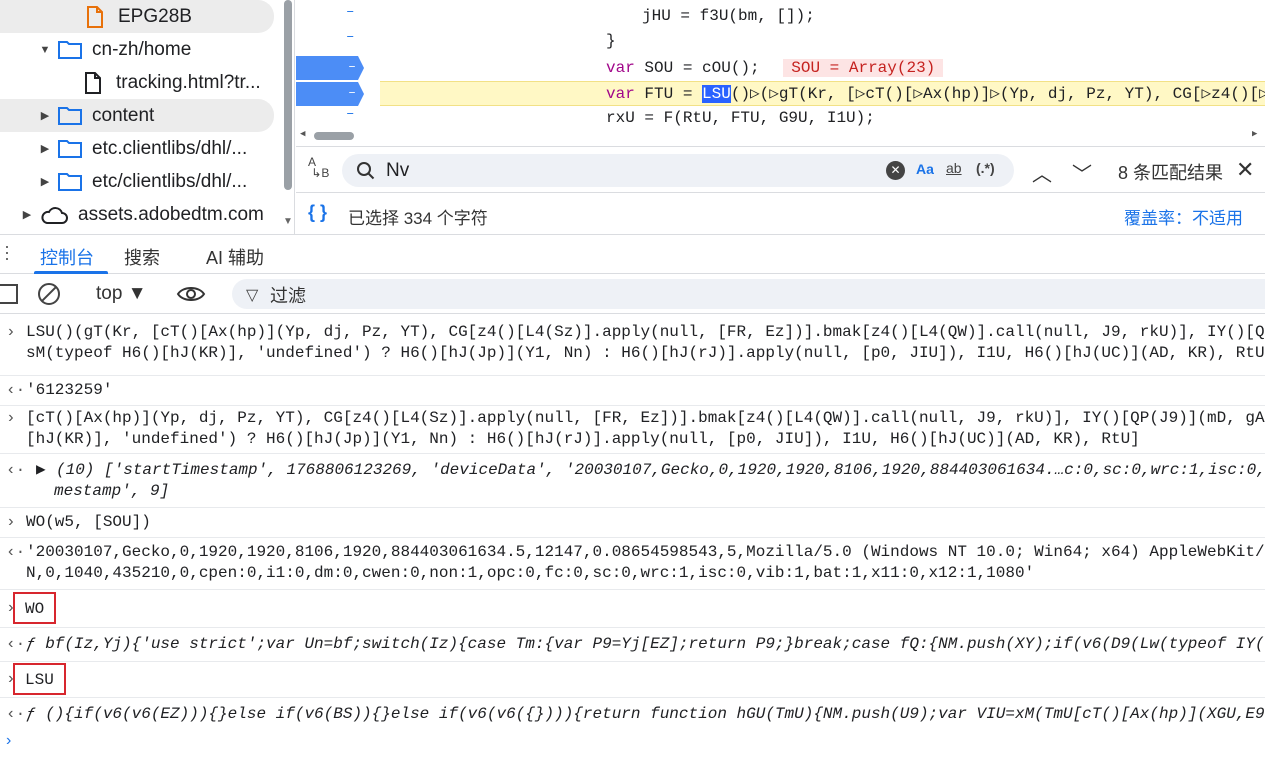 The height and width of the screenshot is (782, 1265). What do you see at coordinates (632, 609) in the screenshot?
I see `console-input-entry: › WO` at bounding box center [632, 609].